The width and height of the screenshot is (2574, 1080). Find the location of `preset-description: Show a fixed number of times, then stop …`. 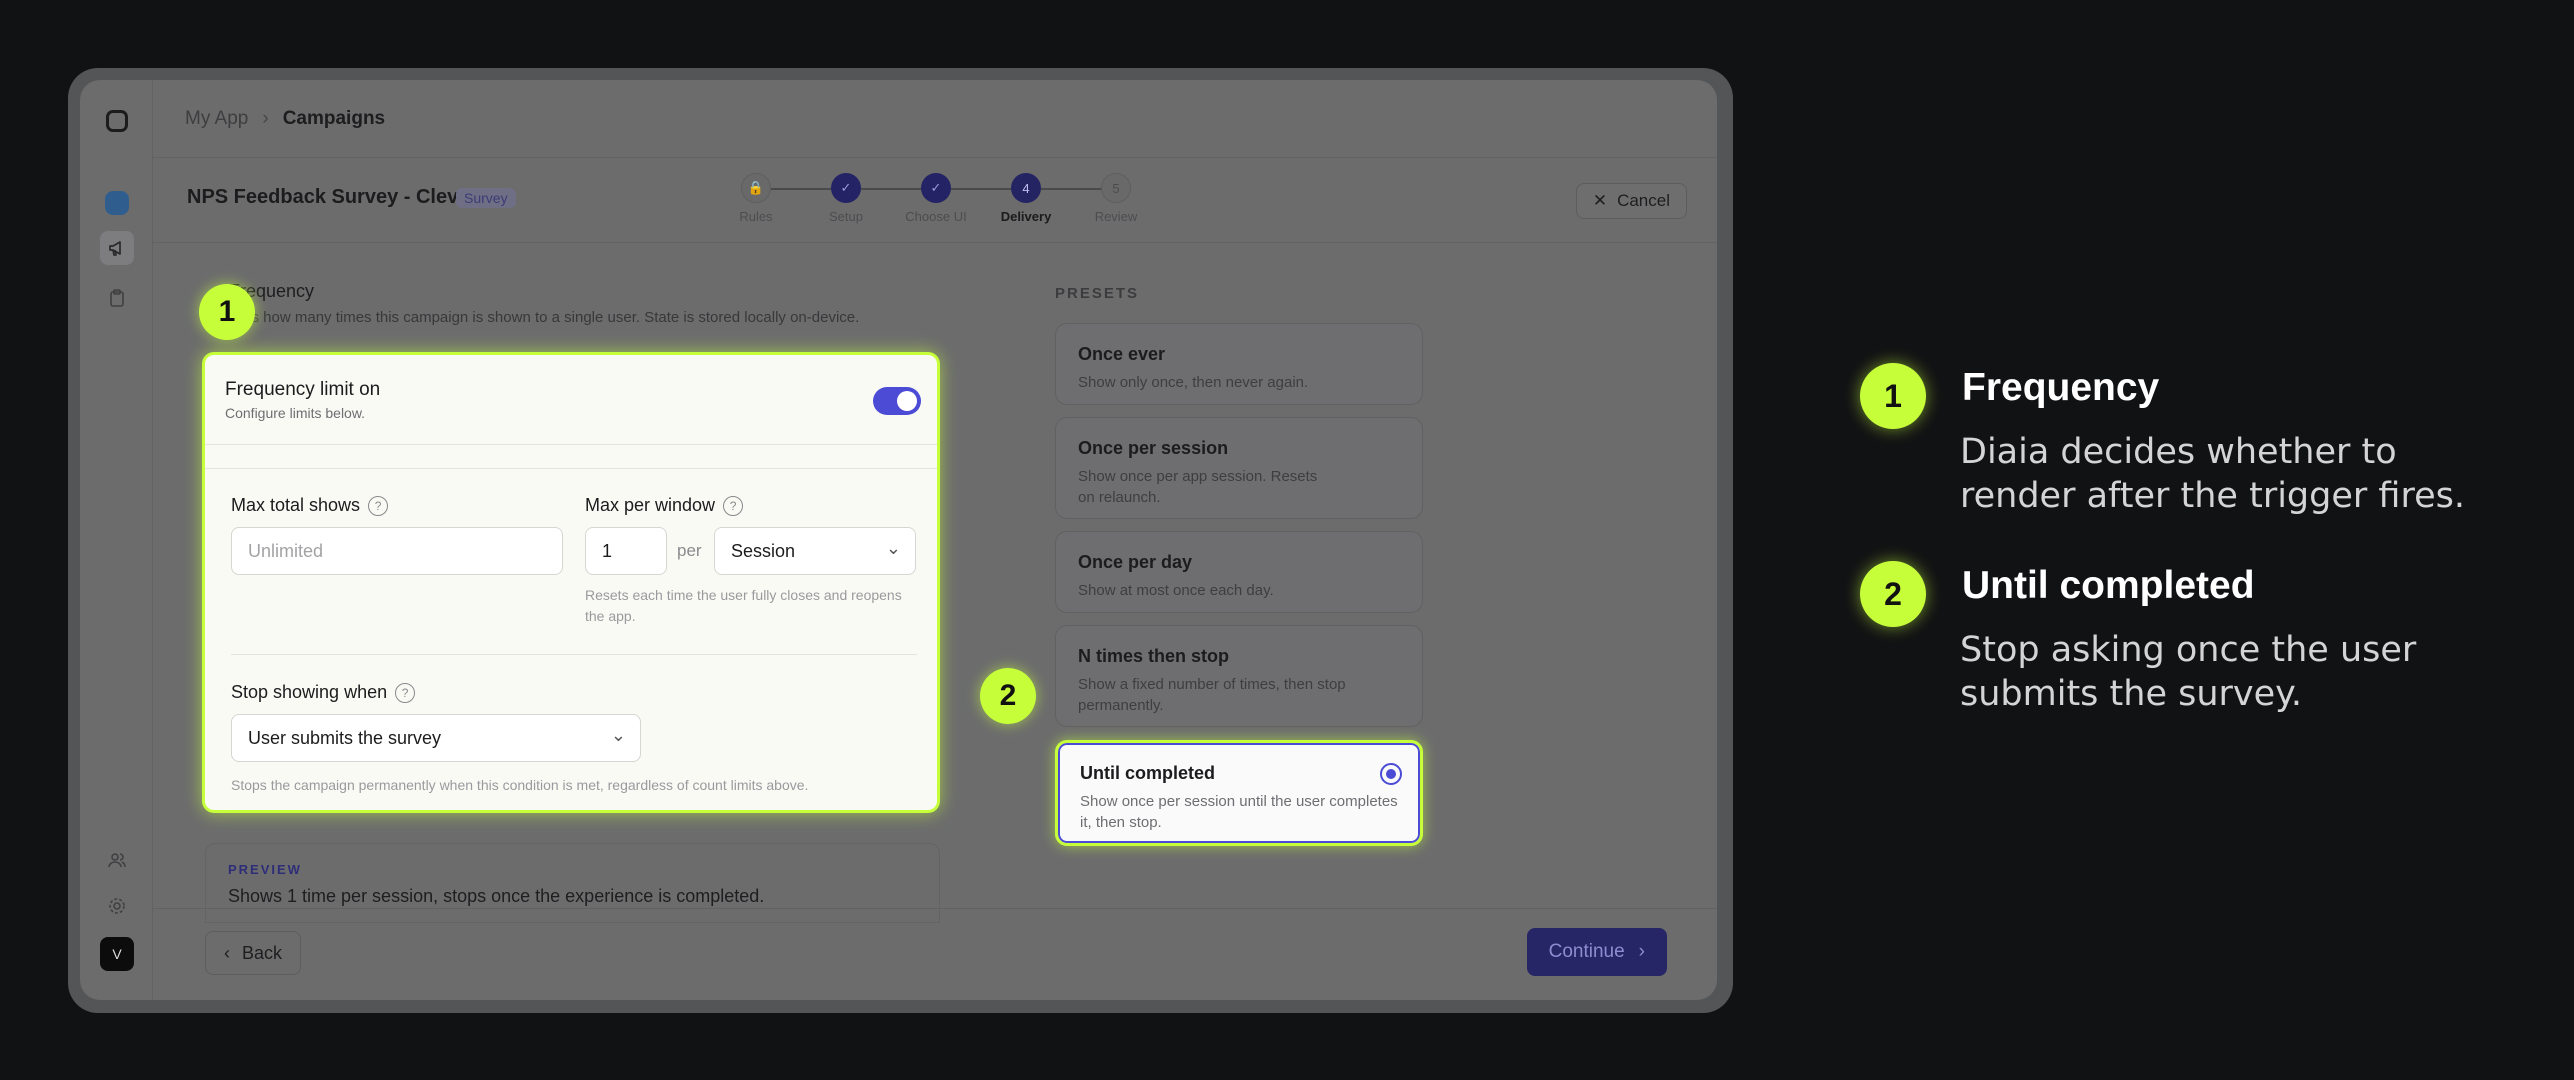

preset-description: Show a fixed number of times, then stop … is located at coordinates (1212, 695).